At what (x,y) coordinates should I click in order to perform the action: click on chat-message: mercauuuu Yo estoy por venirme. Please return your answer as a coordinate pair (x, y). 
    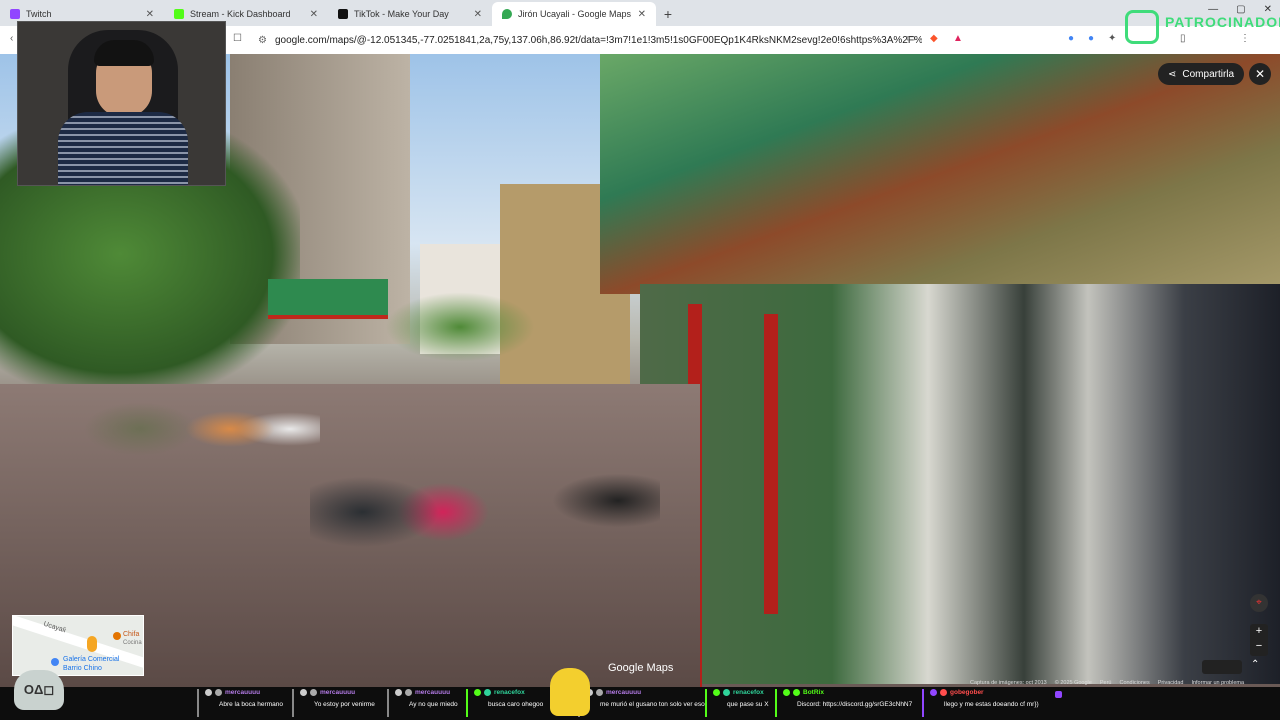
    Looking at the image, I should click on (333, 703).